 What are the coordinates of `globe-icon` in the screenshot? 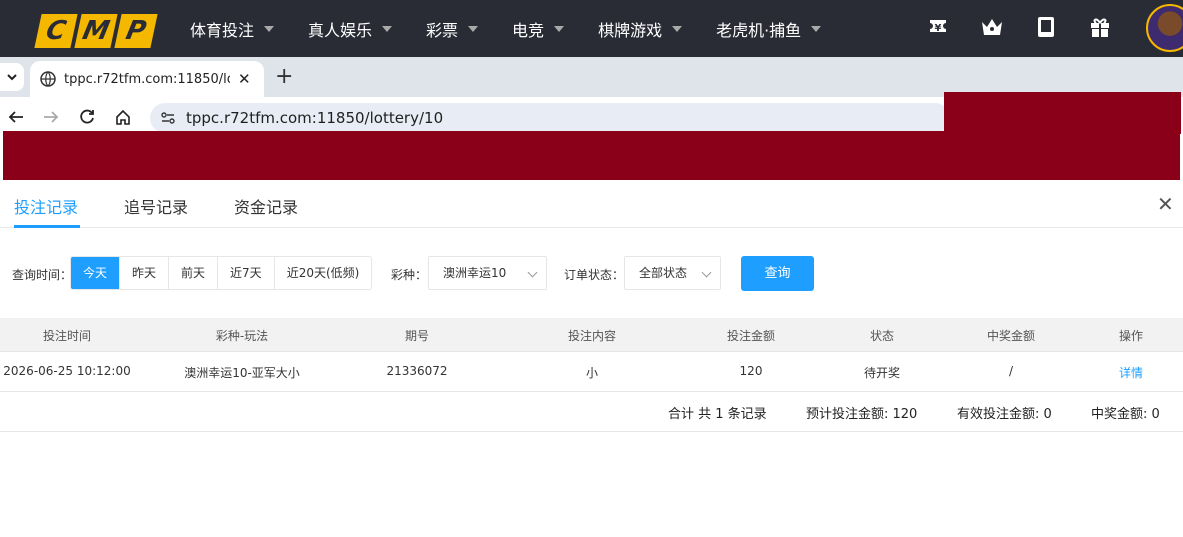 It's located at (48, 79).